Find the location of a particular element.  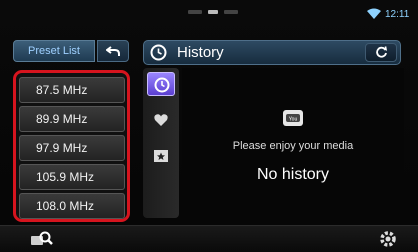

history-header: History is located at coordinates (272, 52).